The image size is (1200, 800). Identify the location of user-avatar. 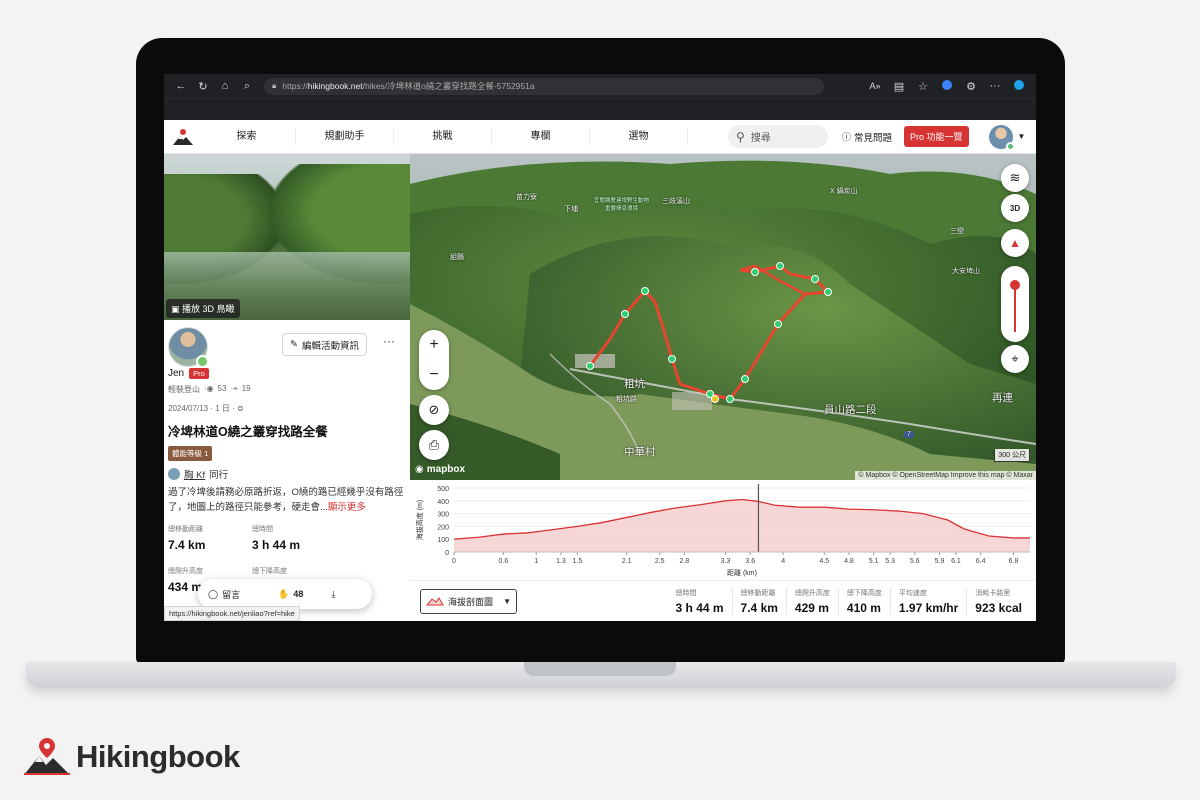
(1001, 137).